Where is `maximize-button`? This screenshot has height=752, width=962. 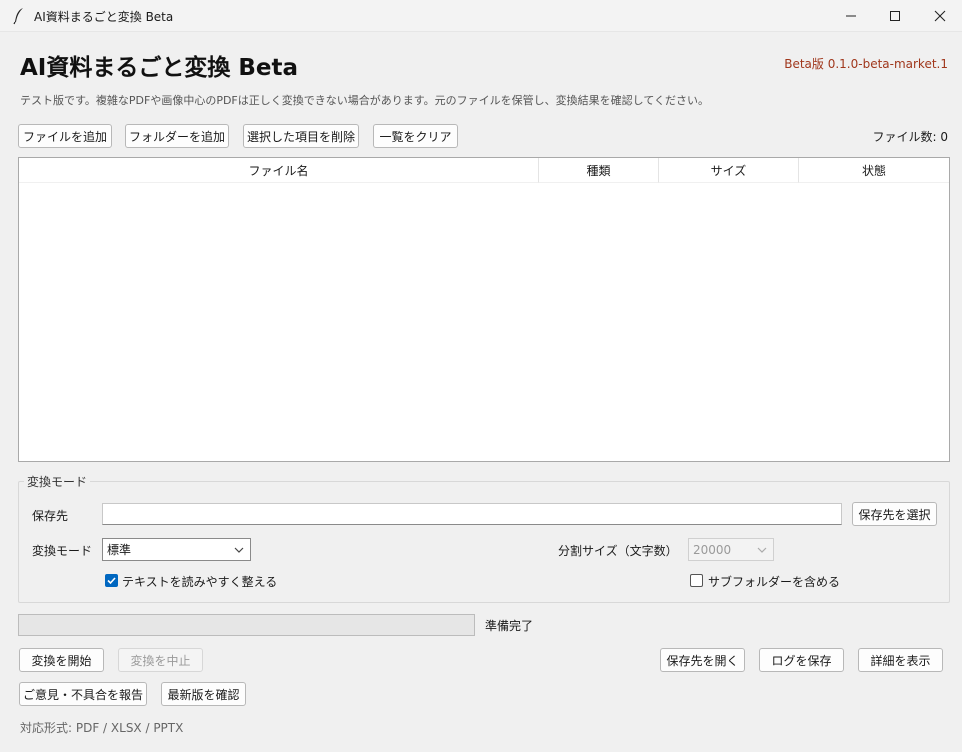 maximize-button is located at coordinates (895, 16).